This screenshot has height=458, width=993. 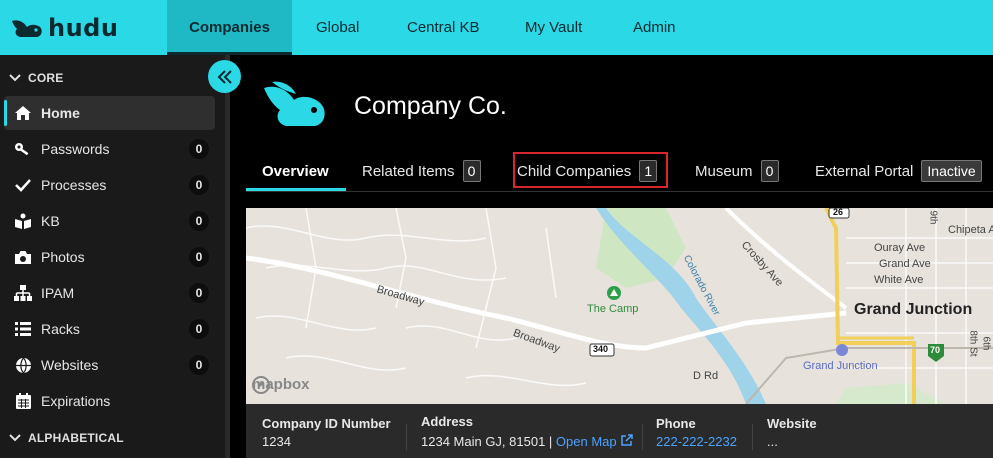 I want to click on company-logo, so click(x=297, y=108).